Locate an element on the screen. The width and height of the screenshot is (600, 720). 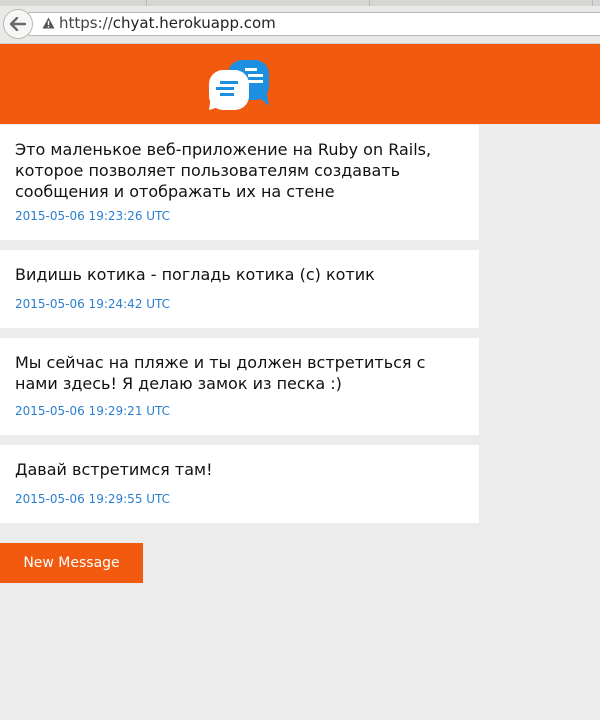
message-text: Видишь котика - погладь котика (с) котик is located at coordinates (195, 274).